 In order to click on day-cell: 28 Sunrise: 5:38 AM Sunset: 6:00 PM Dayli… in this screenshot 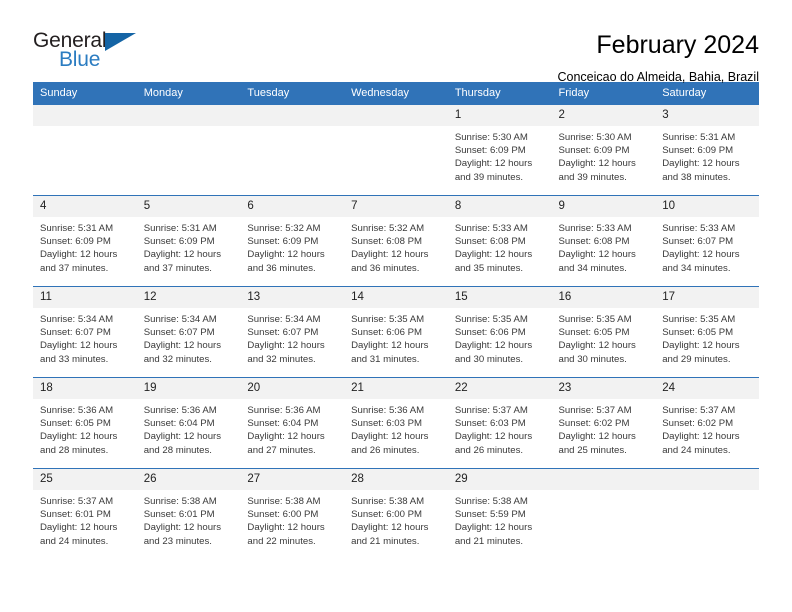, I will do `click(396, 513)`.